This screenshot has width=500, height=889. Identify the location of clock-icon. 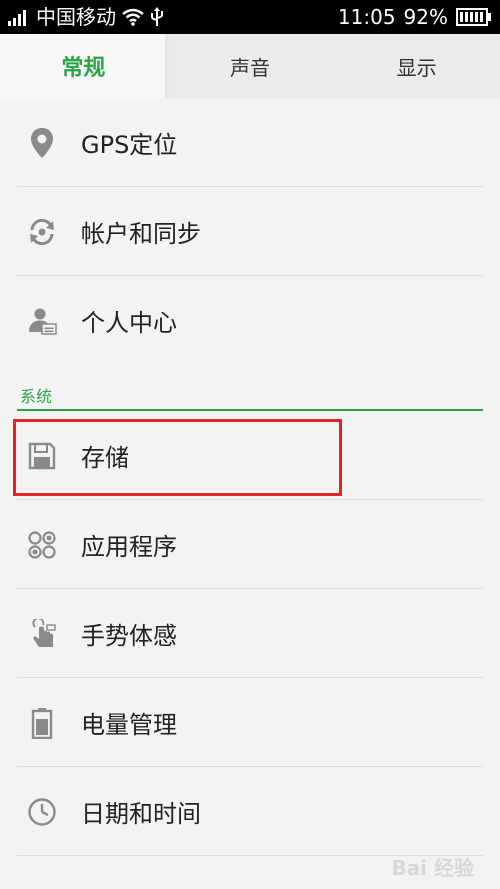
(42, 812).